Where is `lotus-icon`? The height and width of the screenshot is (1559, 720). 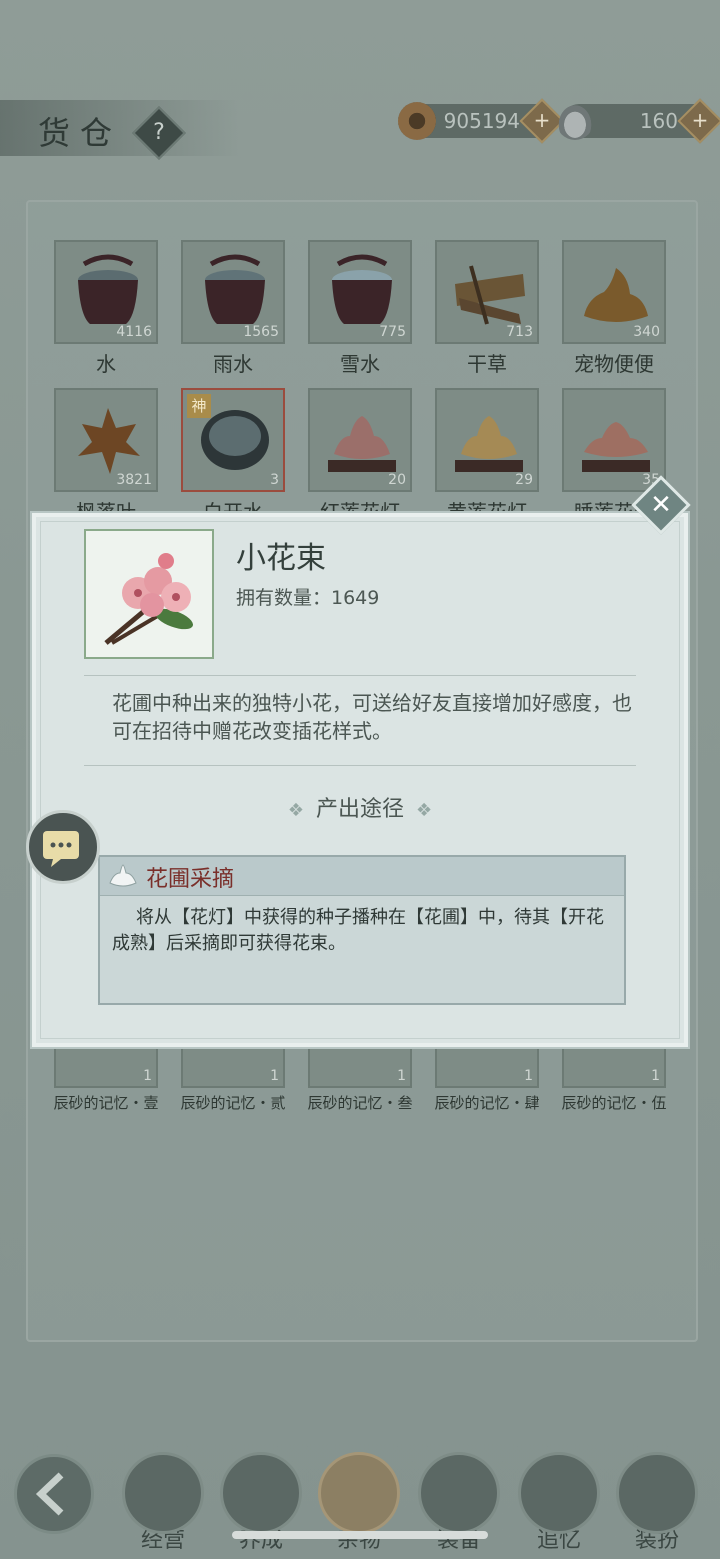
lotus-icon is located at coordinates (123, 875).